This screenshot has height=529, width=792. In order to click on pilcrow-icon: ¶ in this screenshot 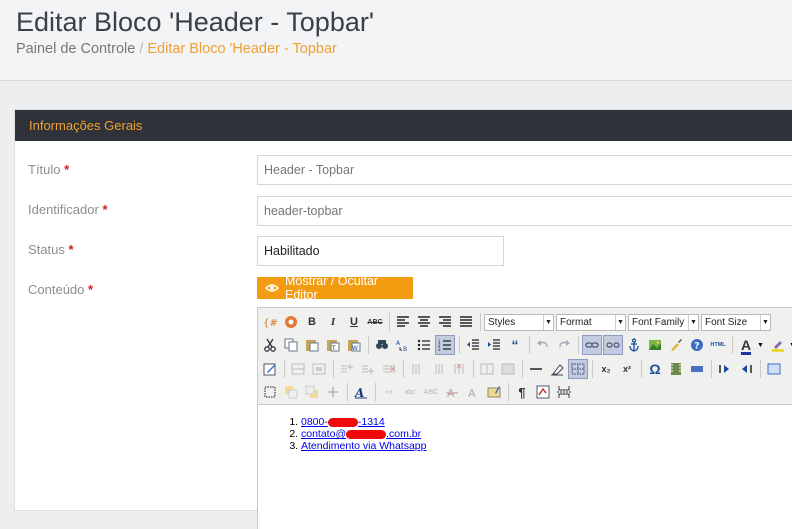, I will do `click(522, 392)`.